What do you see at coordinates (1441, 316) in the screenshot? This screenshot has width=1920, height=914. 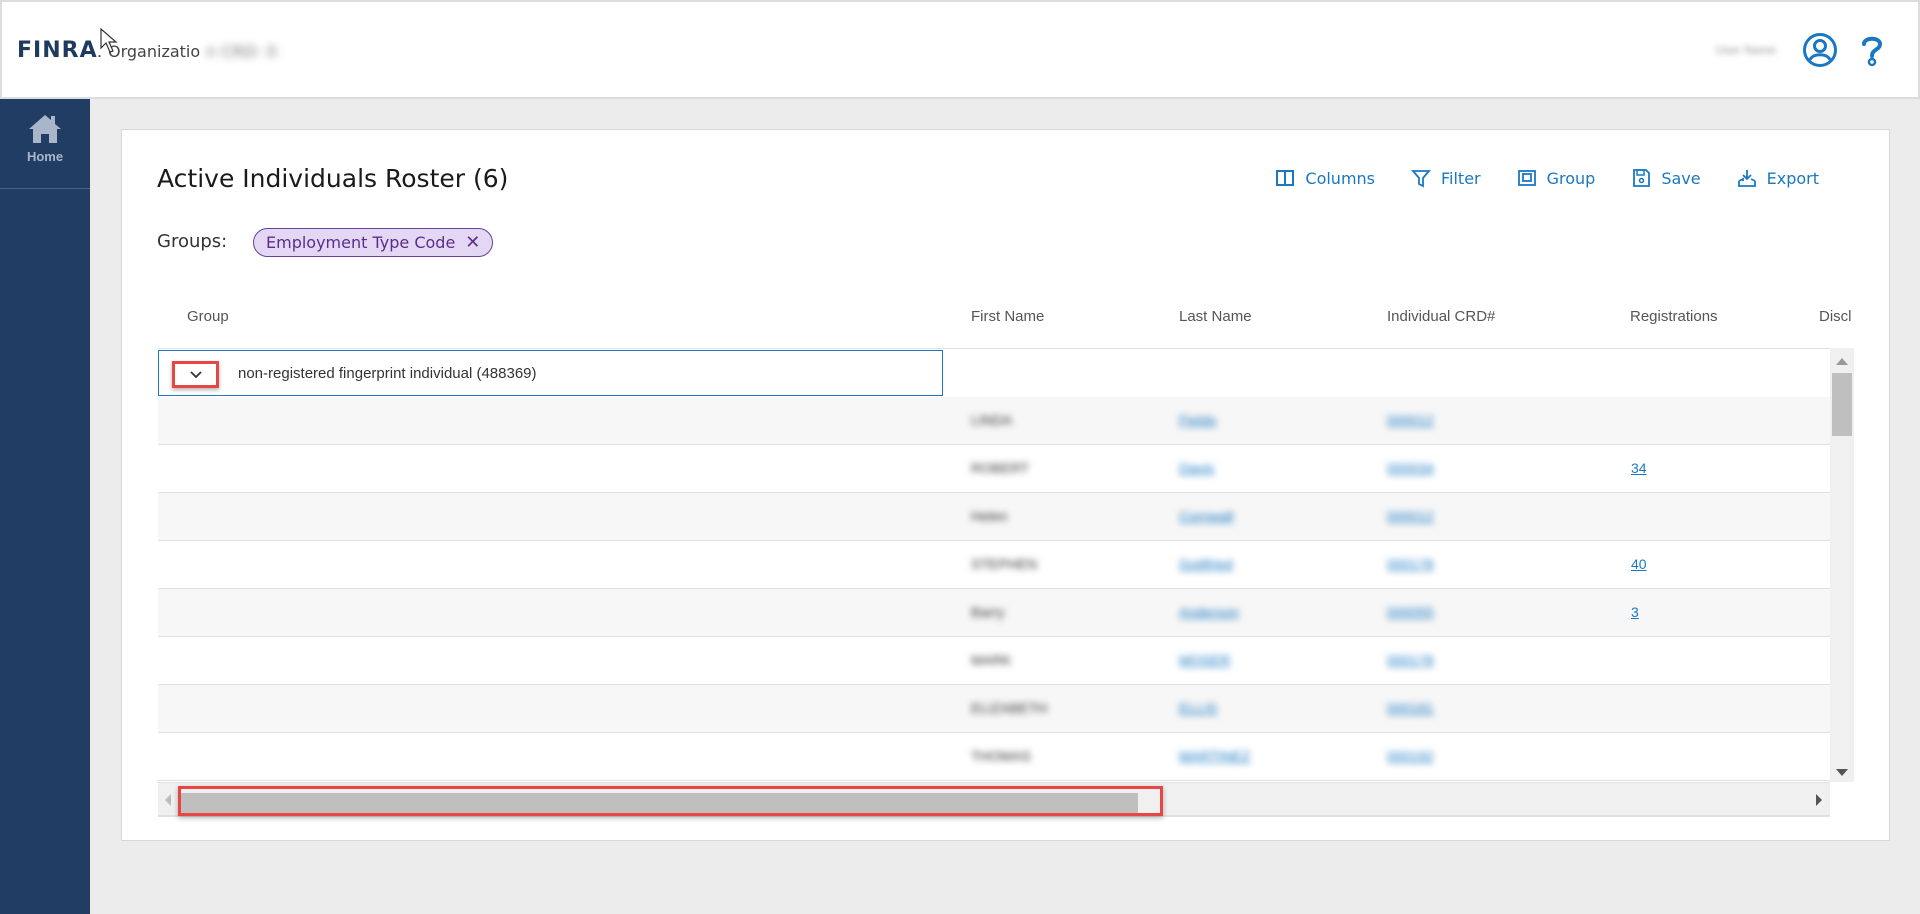 I see `column-header-crd: Individual CRD#` at bounding box center [1441, 316].